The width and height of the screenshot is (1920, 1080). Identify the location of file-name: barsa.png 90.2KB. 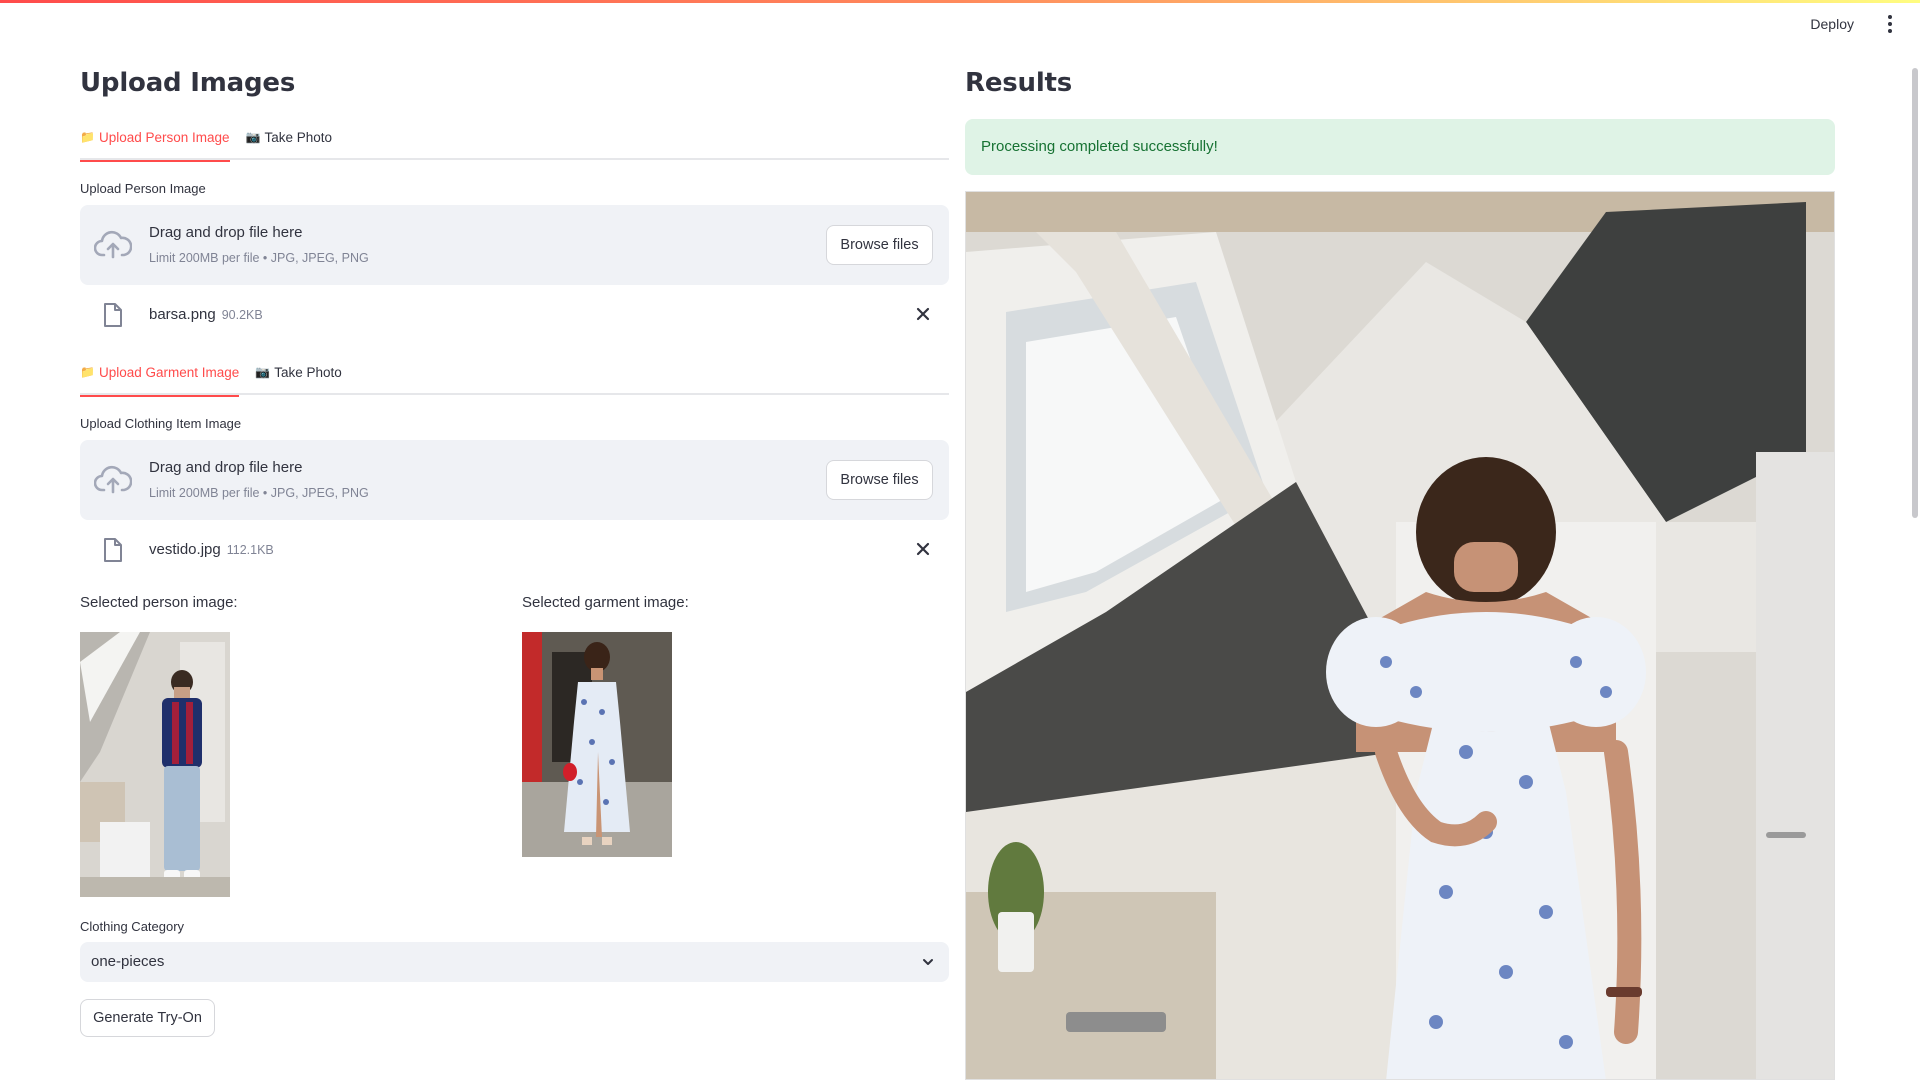
(206, 314).